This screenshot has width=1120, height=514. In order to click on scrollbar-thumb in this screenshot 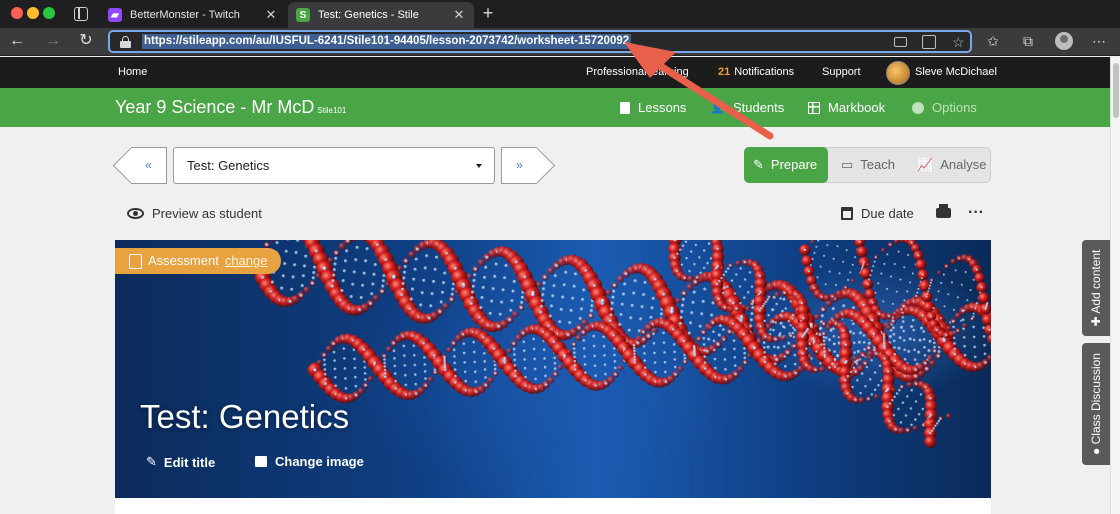, I will do `click(1116, 90)`.